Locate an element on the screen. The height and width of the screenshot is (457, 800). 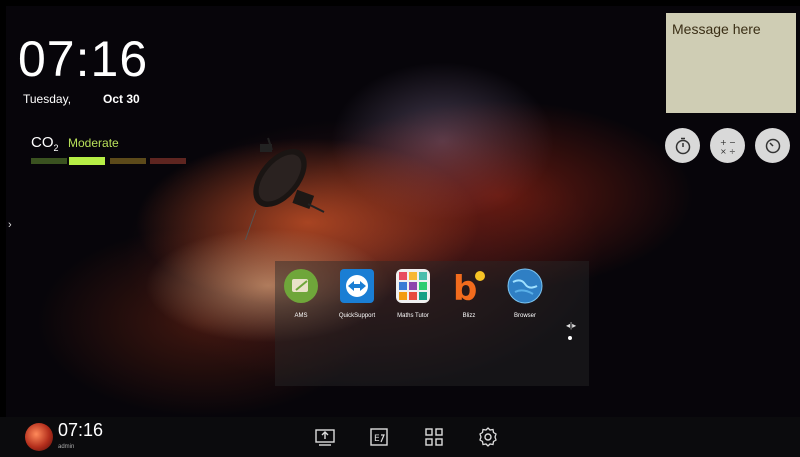
quicksupport-icon is located at coordinates (357, 286).